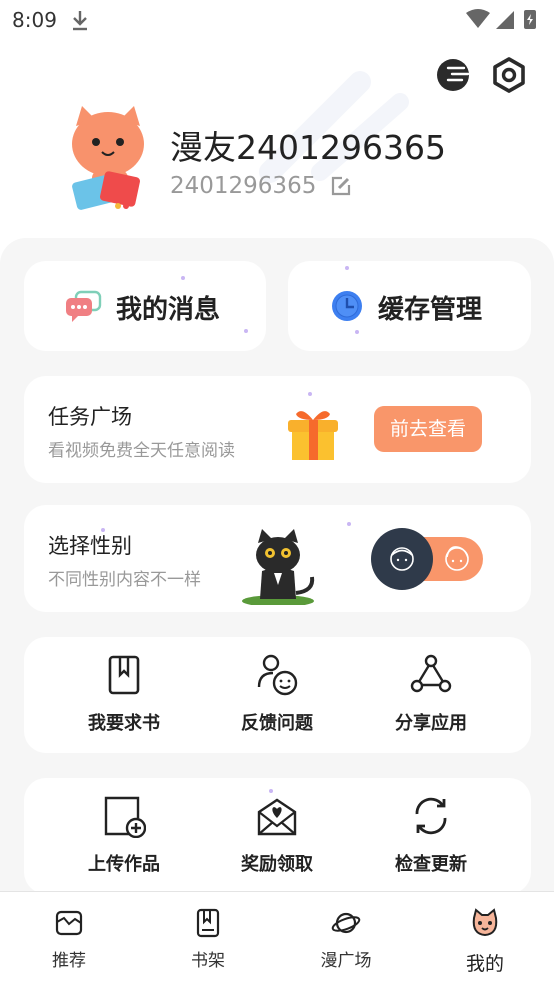  What do you see at coordinates (80, 21) in the screenshot?
I see `download-icon` at bounding box center [80, 21].